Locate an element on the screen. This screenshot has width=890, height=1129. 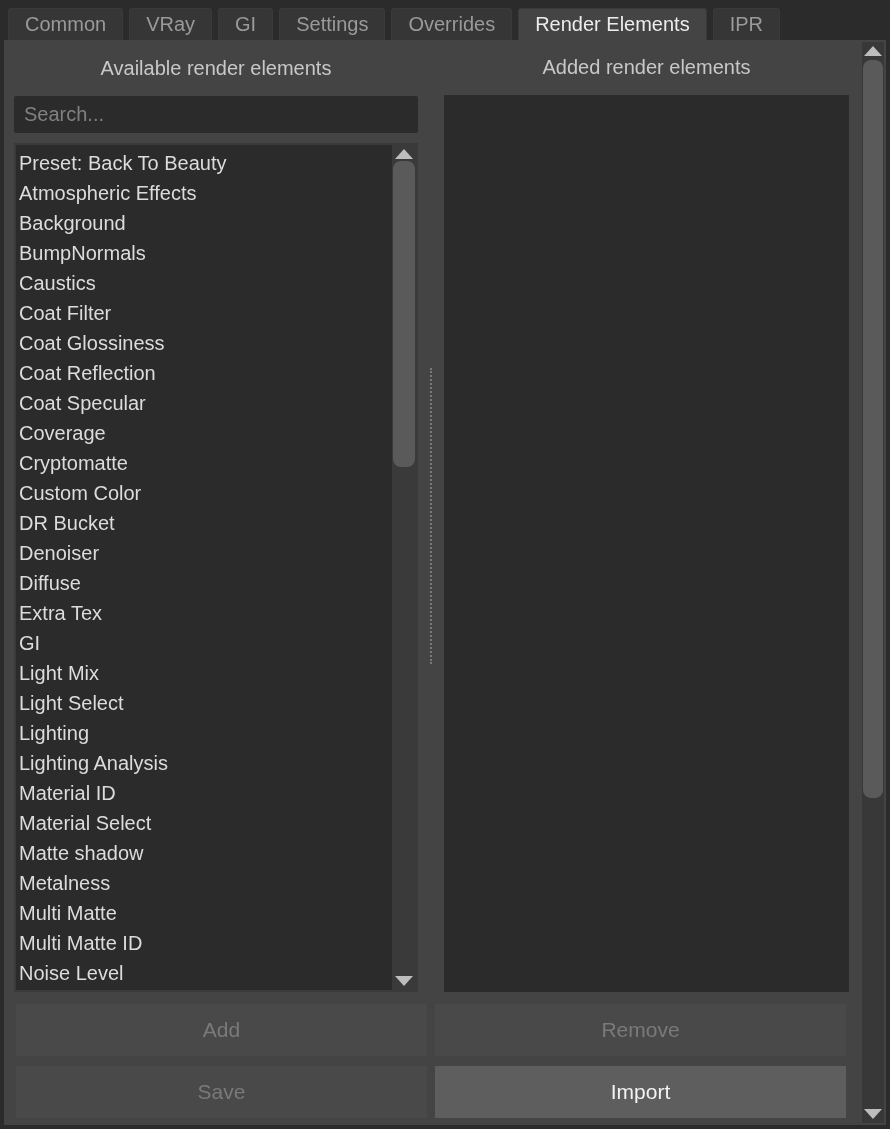
list-item: Atmospheric Effects is located at coordinates (204, 193).